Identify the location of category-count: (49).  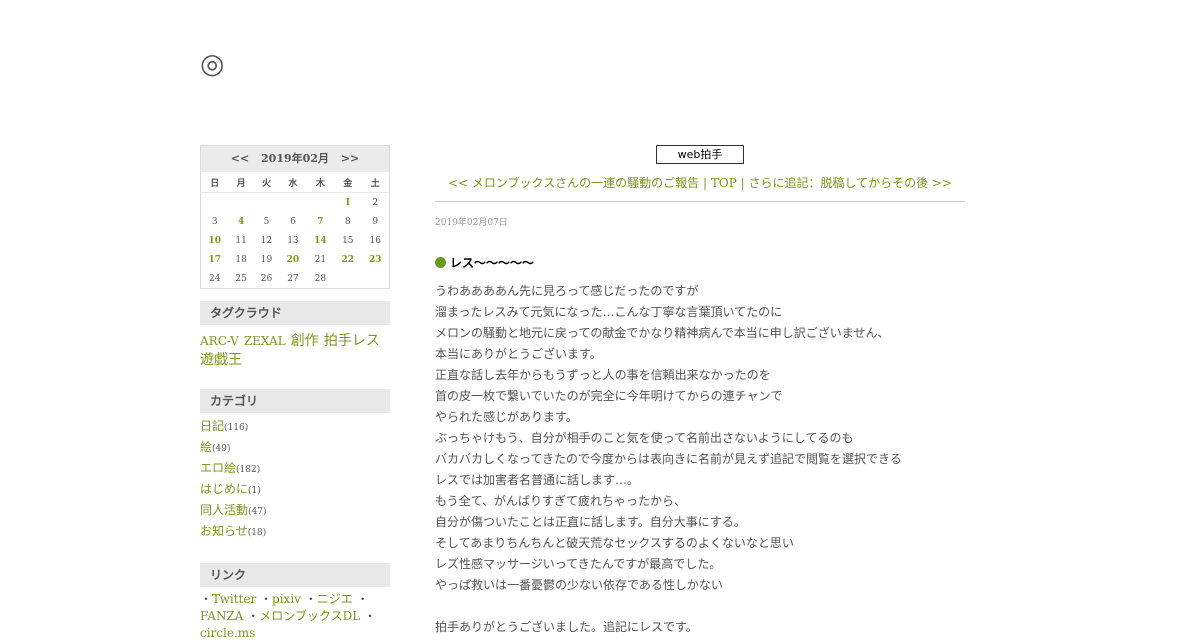
(221, 449).